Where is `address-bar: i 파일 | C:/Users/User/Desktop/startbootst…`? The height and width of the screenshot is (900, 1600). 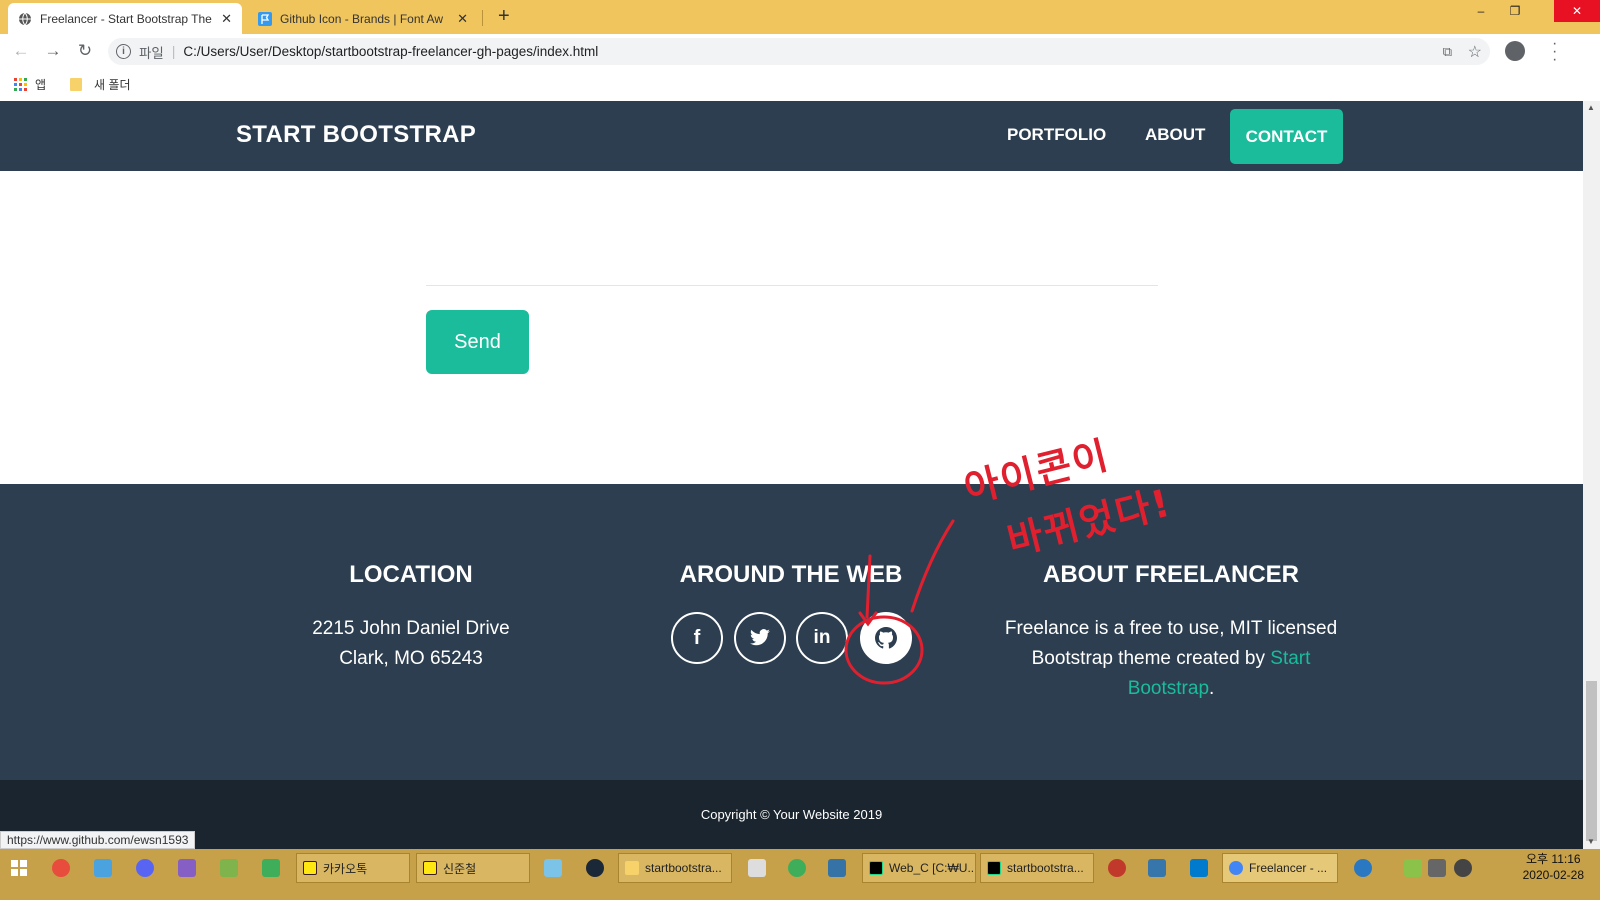
address-bar: i 파일 | C:/Users/User/Desktop/startbootst… is located at coordinates (799, 51).